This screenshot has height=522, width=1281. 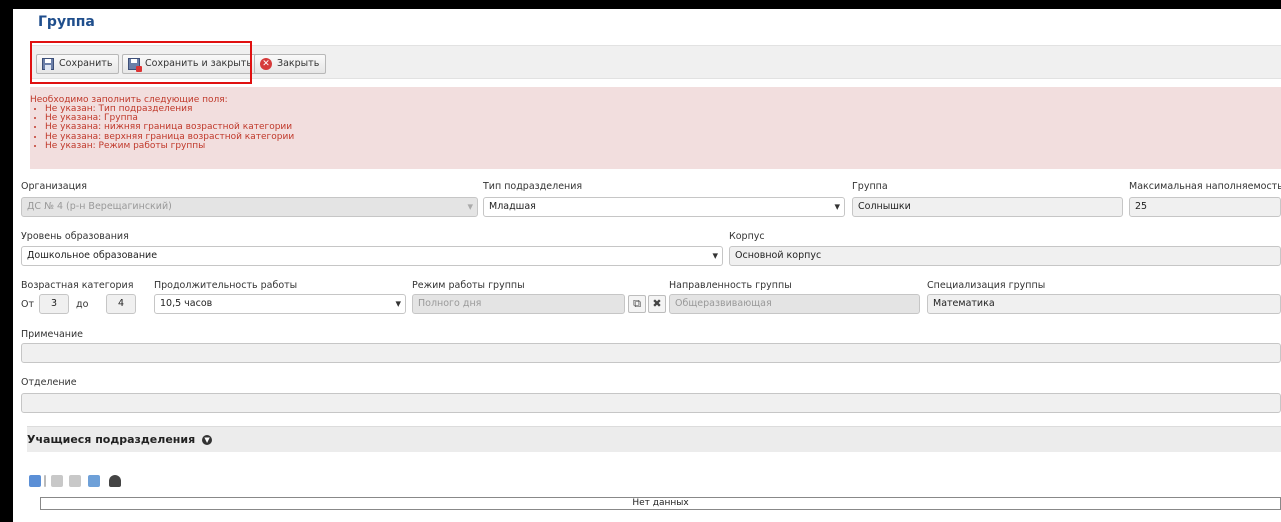 I want to click on page-title: Группа, so click(x=66, y=22).